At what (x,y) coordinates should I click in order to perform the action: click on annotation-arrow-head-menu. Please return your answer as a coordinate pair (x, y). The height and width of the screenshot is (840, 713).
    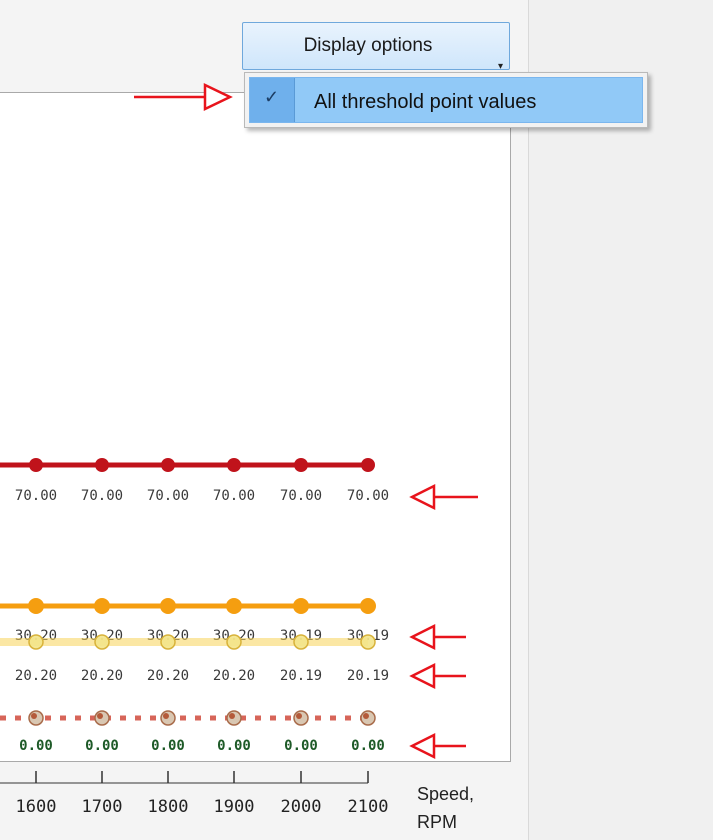
    Looking at the image, I should click on (218, 97).